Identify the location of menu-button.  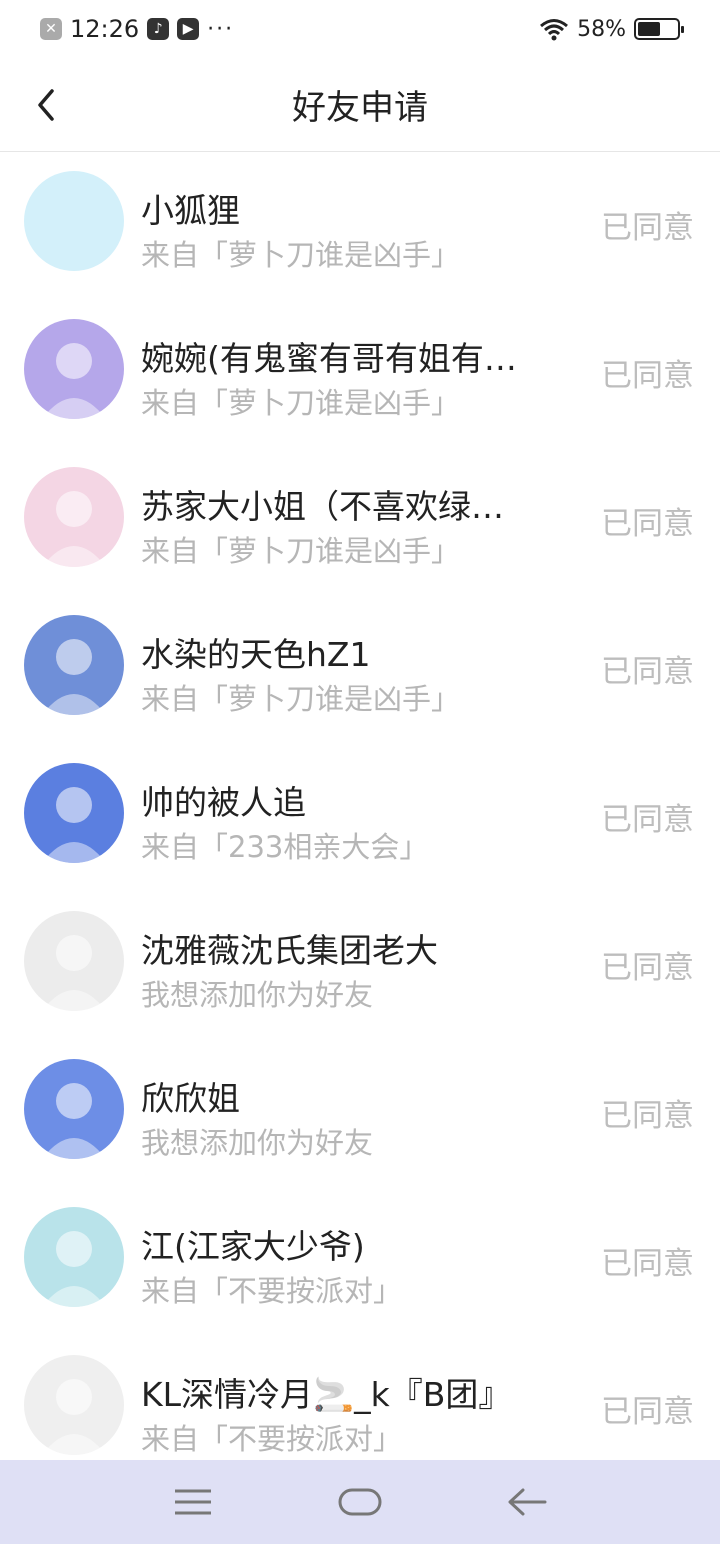
(193, 1502).